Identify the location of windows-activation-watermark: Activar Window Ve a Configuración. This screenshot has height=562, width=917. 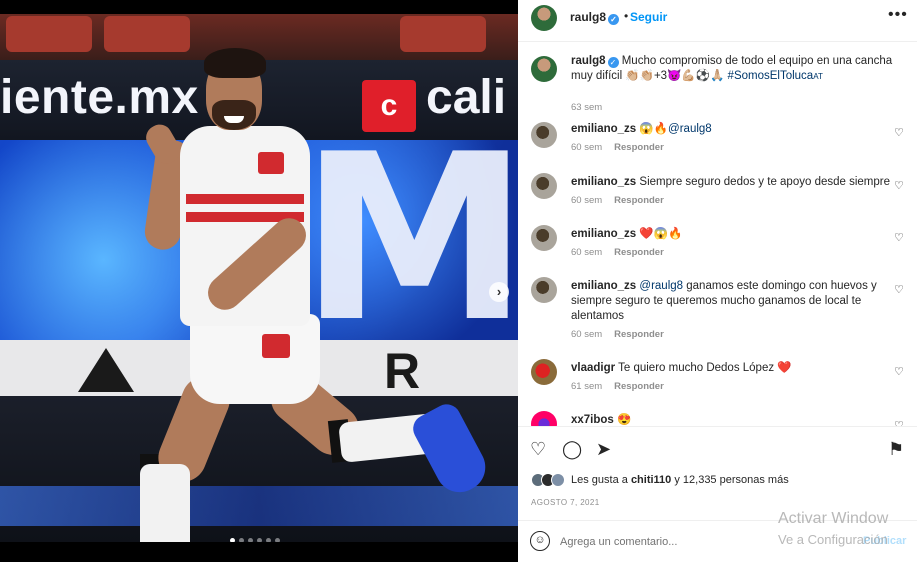
(833, 528).